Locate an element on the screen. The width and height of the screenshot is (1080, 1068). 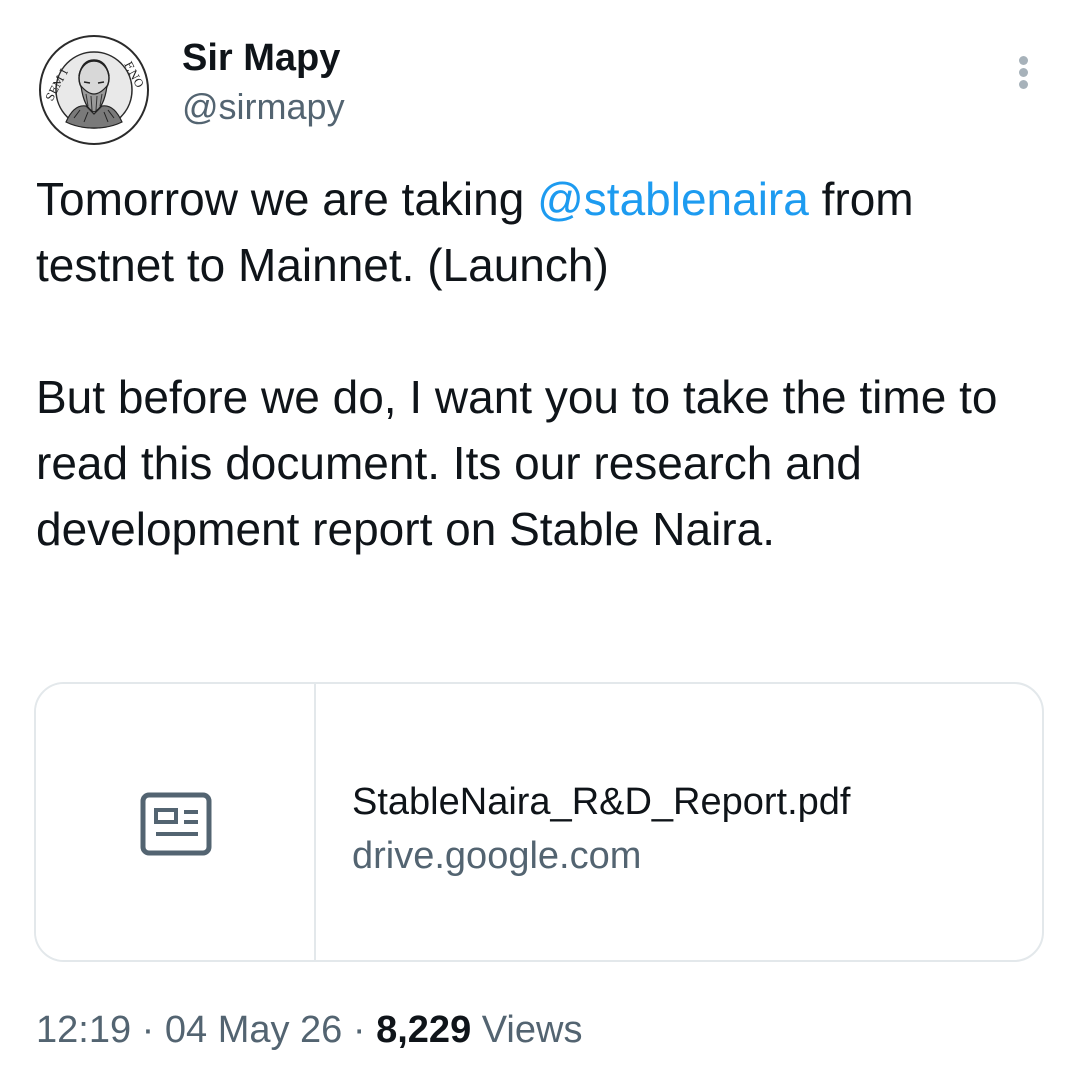
author-name: Sir Mapy is located at coordinates (261, 58).